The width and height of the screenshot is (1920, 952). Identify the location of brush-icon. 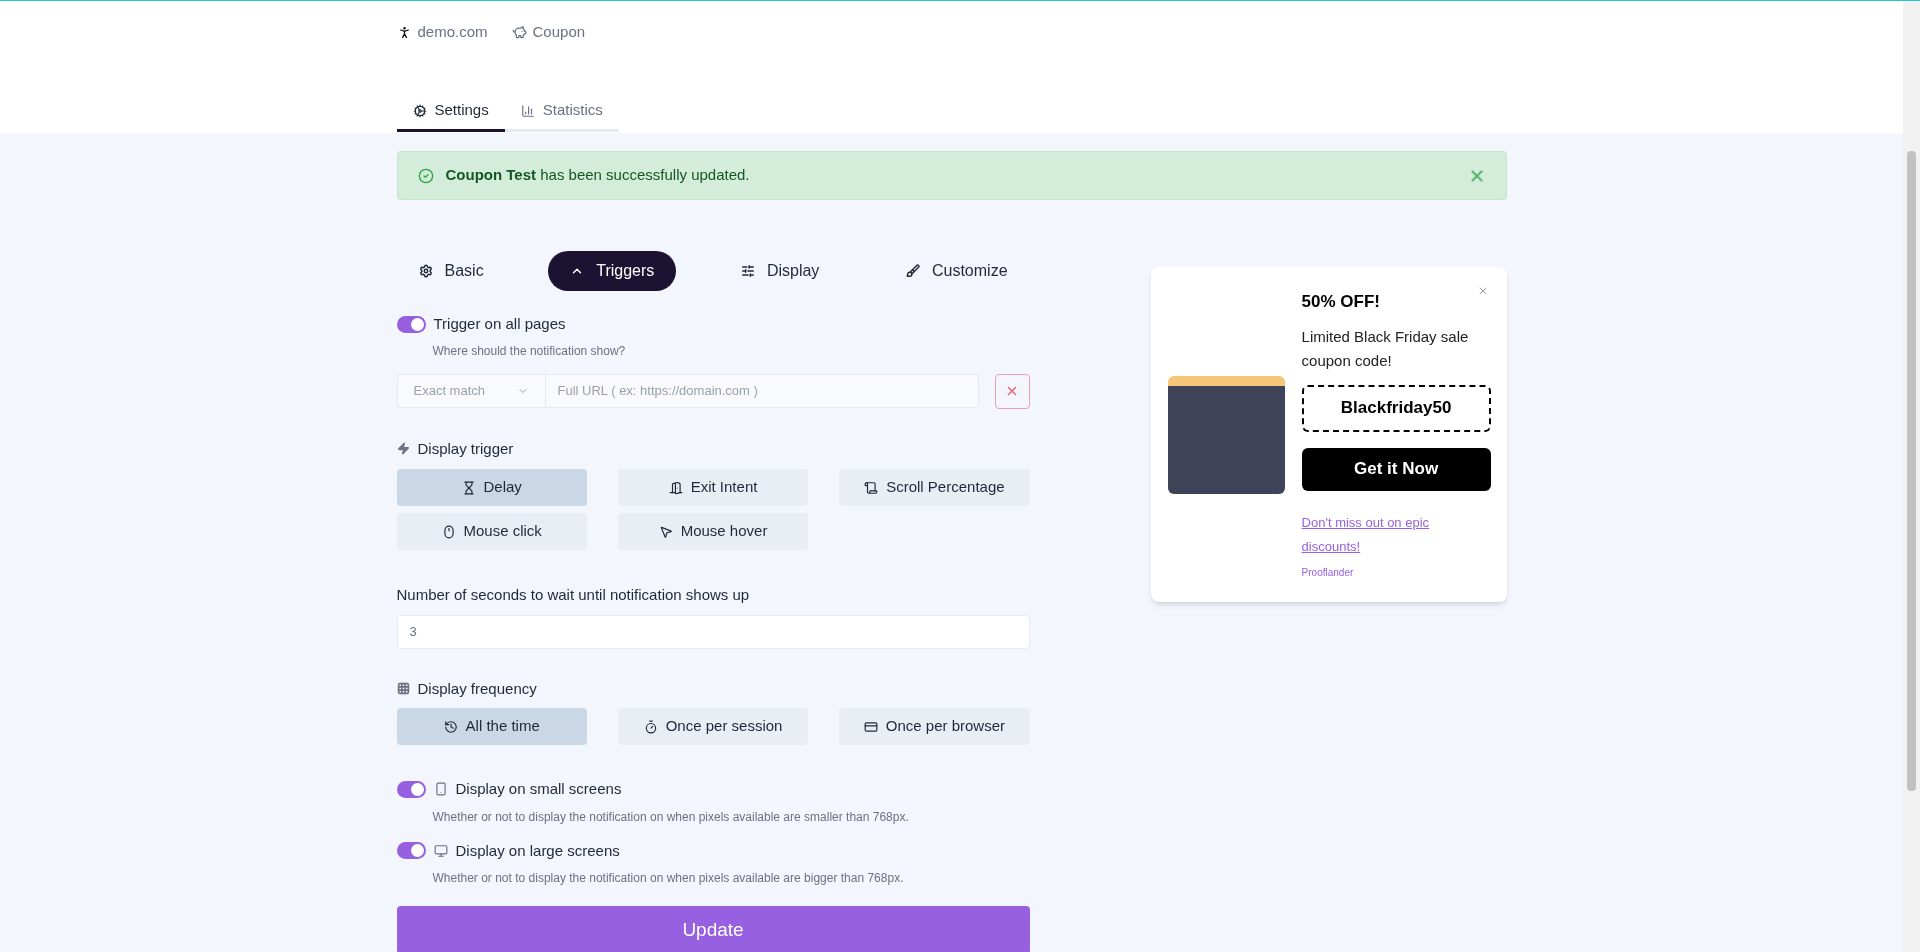
(912, 271).